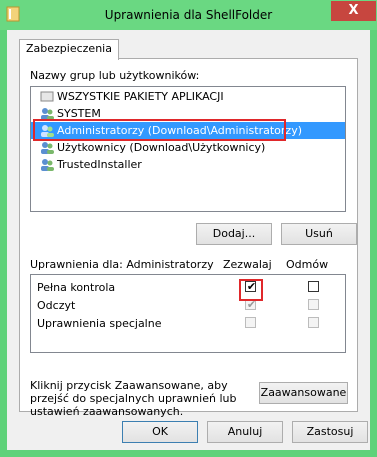 The height and width of the screenshot is (457, 377). Describe the element at coordinates (188, 305) in the screenshot. I see `permission-row-read: Odczyt ✔` at that location.